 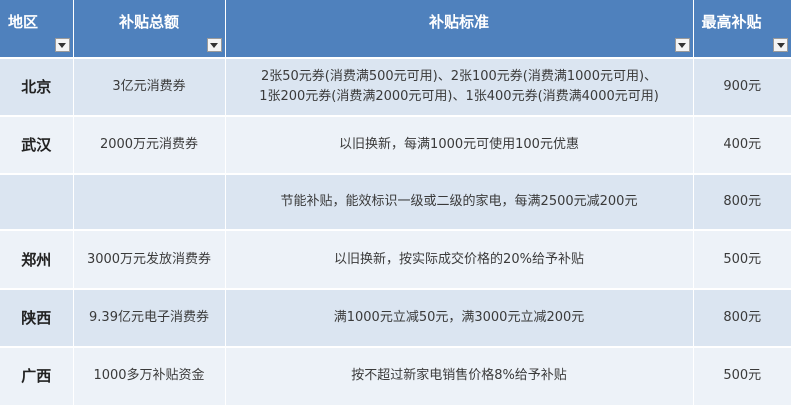 What do you see at coordinates (23, 22) in the screenshot?
I see `header-region-label: 地区` at bounding box center [23, 22].